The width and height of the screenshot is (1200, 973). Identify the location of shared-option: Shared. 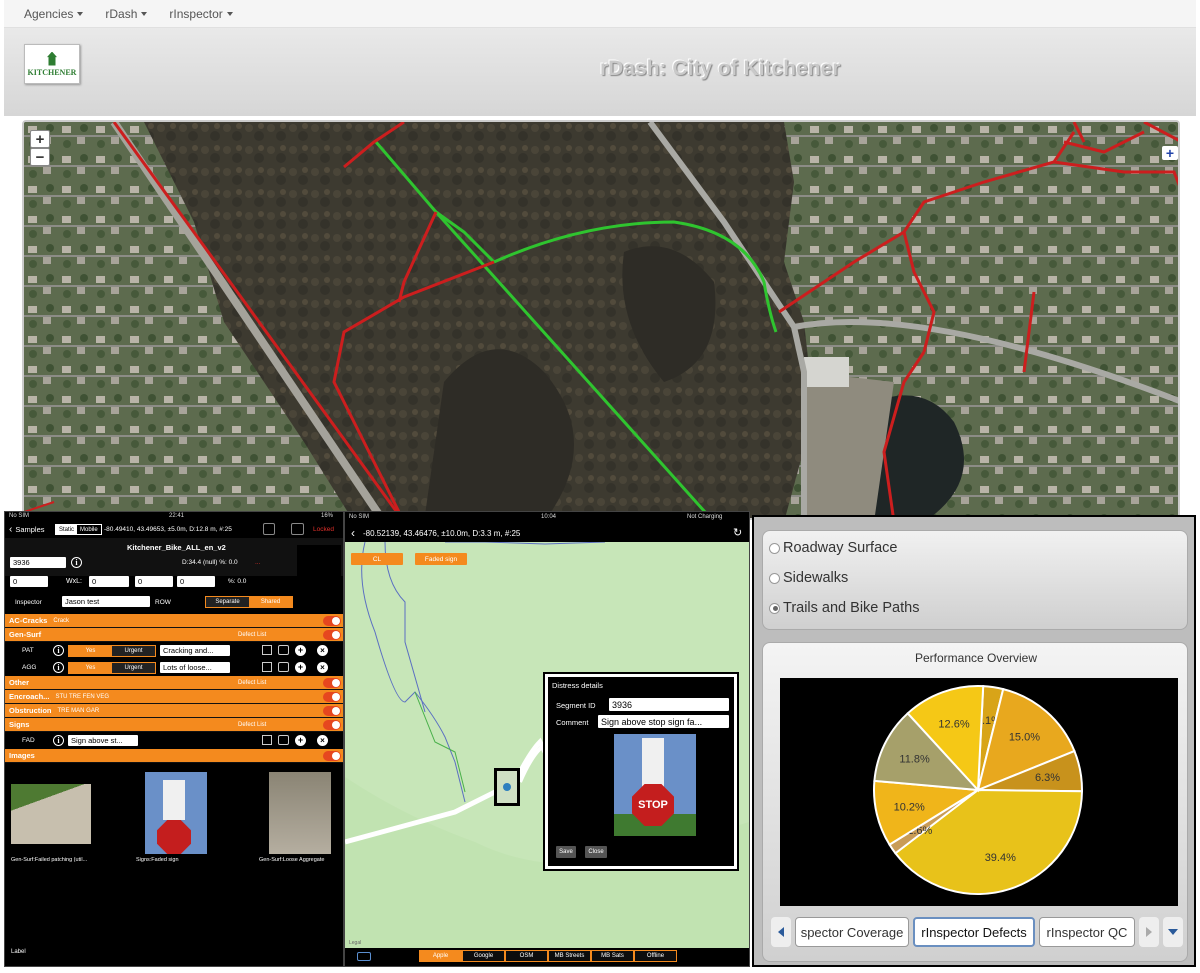
(270, 602).